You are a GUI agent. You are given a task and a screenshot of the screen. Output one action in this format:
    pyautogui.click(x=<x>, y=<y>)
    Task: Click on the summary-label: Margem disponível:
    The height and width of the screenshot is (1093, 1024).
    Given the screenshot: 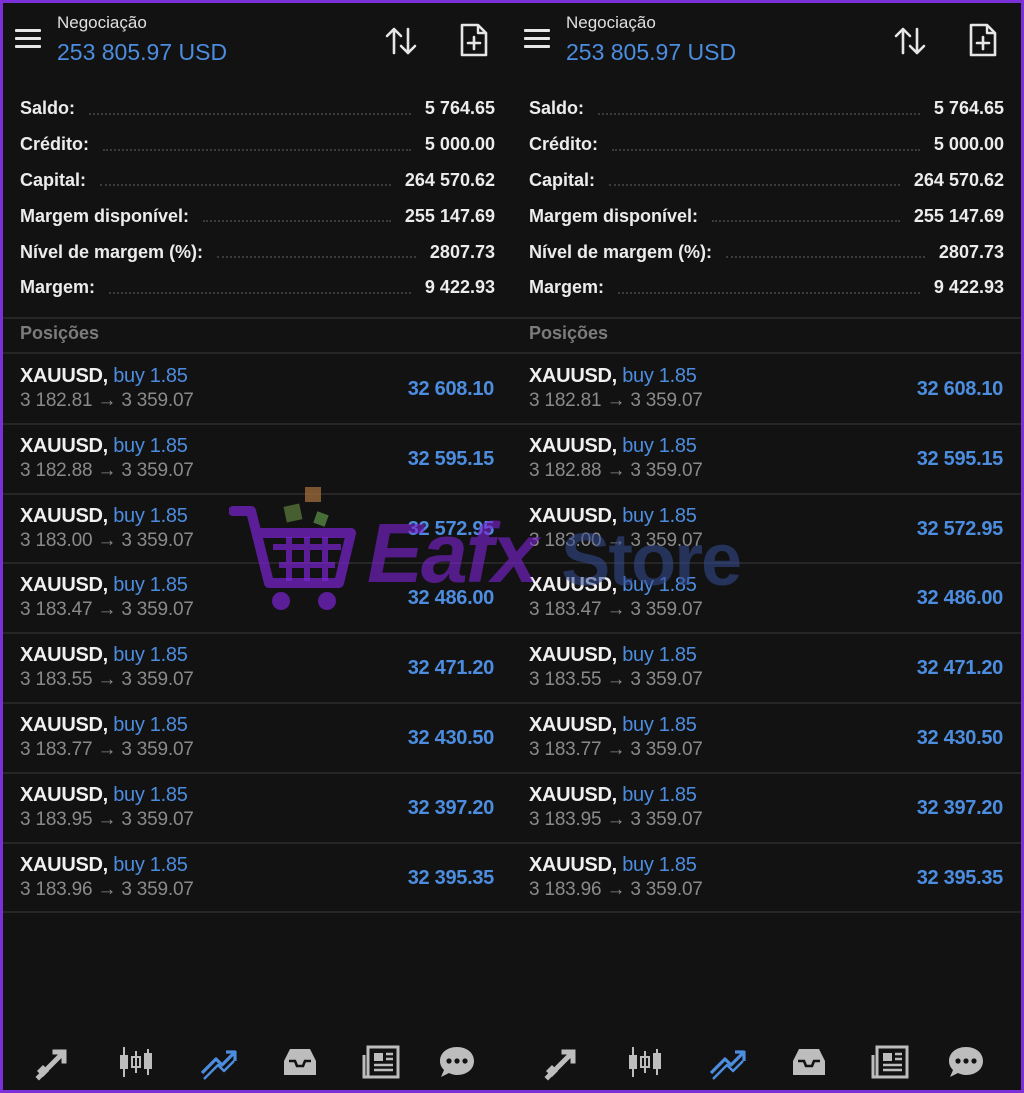 What is the action you would take?
    pyautogui.click(x=105, y=215)
    